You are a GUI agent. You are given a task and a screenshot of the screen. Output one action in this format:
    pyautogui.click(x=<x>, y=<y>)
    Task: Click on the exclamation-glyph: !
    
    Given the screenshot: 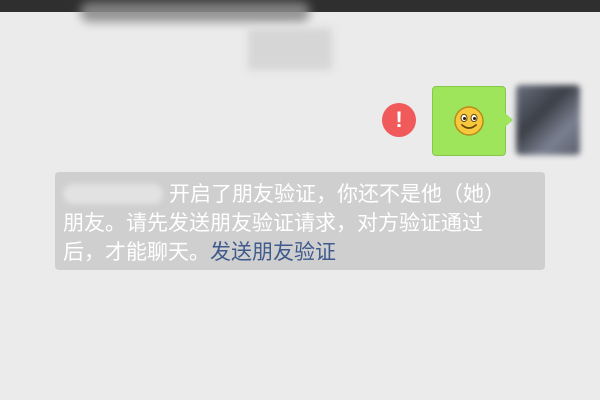 What is the action you would take?
    pyautogui.click(x=399, y=119)
    